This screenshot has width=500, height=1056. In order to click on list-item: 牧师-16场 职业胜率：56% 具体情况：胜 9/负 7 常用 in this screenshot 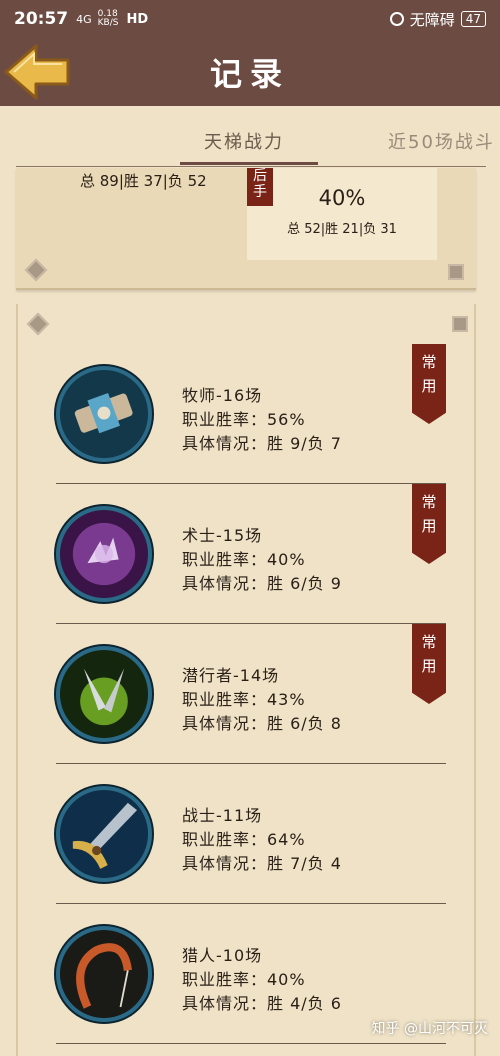, I will do `click(251, 414)`.